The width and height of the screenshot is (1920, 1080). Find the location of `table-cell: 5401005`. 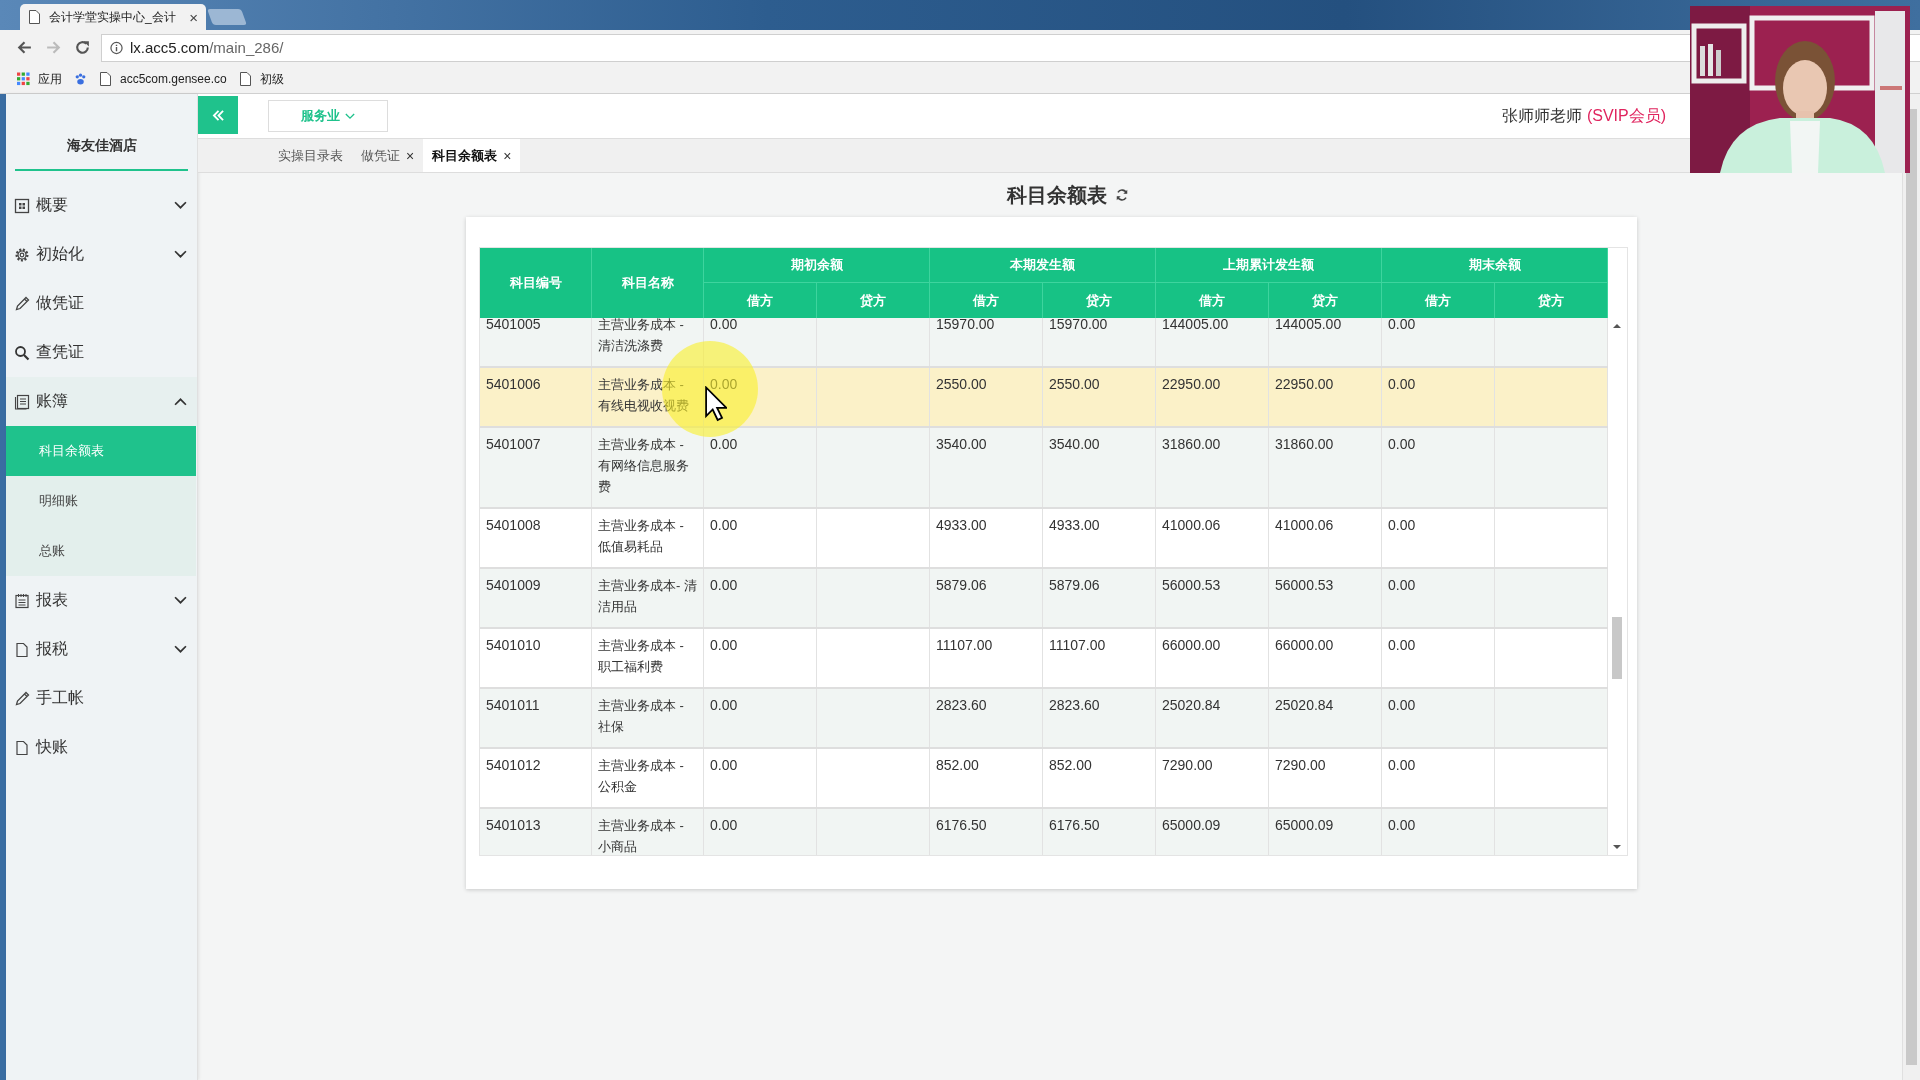

table-cell: 5401005 is located at coordinates (513, 325).